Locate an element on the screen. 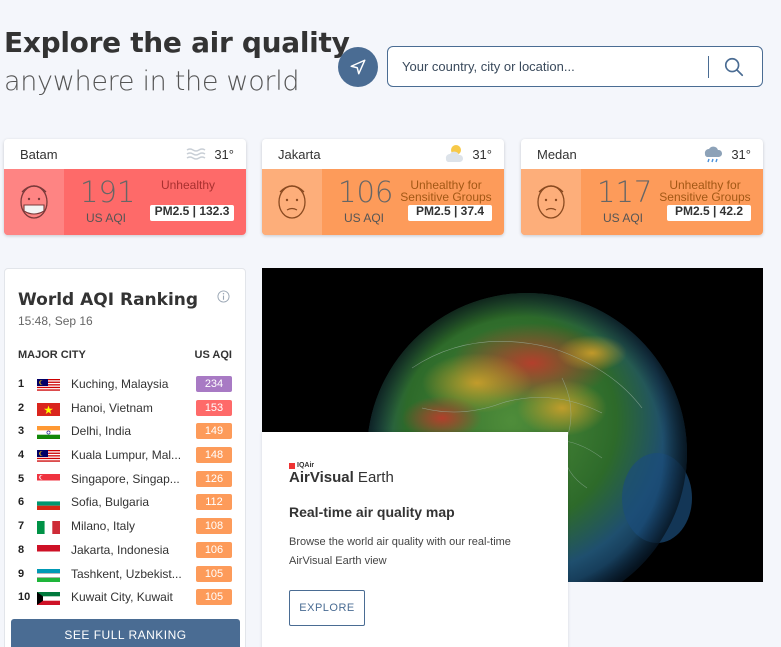  rank-aqi-badge: 126 is located at coordinates (214, 478).